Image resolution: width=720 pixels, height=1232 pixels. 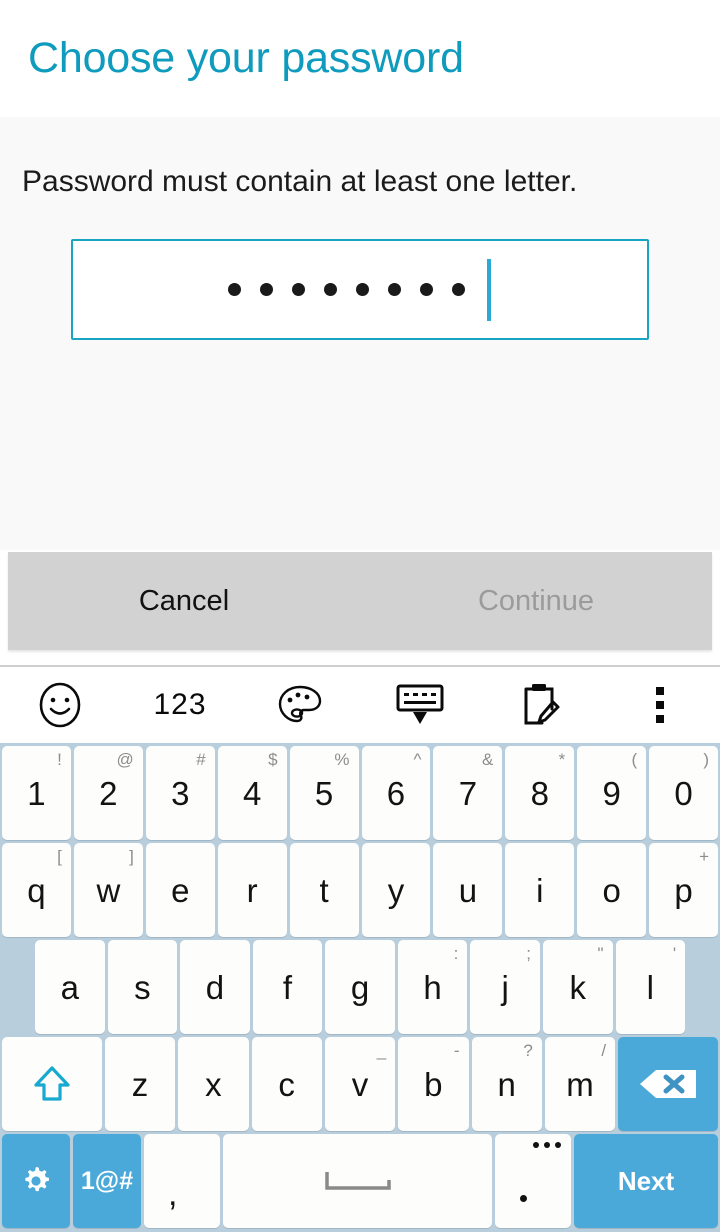 I want to click on key-y: y, so click(x=396, y=890).